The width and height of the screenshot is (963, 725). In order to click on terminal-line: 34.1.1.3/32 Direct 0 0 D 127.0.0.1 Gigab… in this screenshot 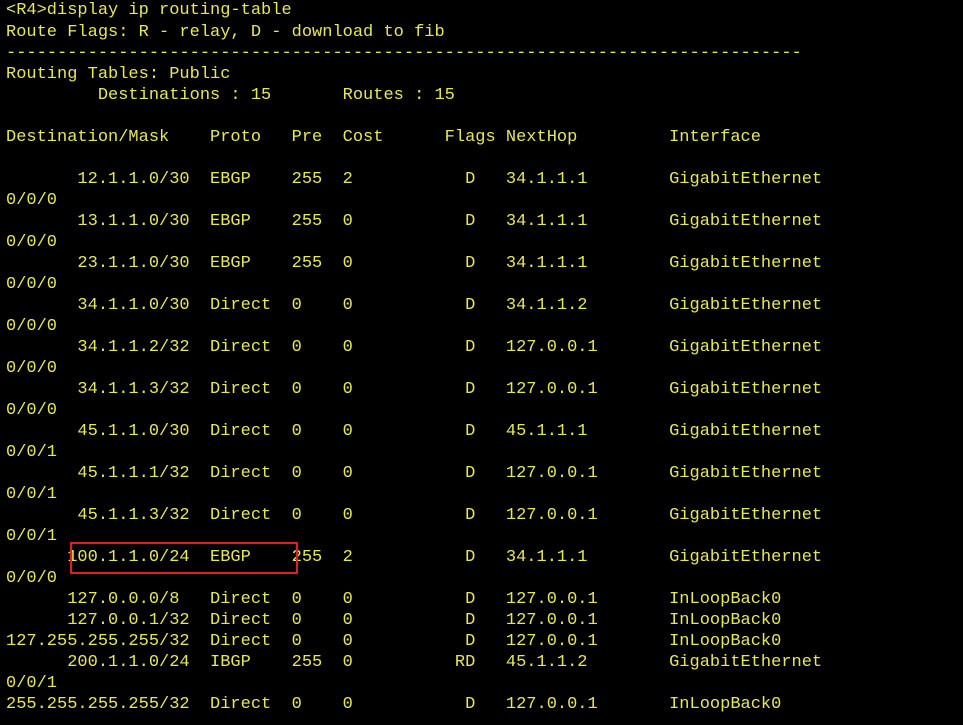, I will do `click(414, 389)`.